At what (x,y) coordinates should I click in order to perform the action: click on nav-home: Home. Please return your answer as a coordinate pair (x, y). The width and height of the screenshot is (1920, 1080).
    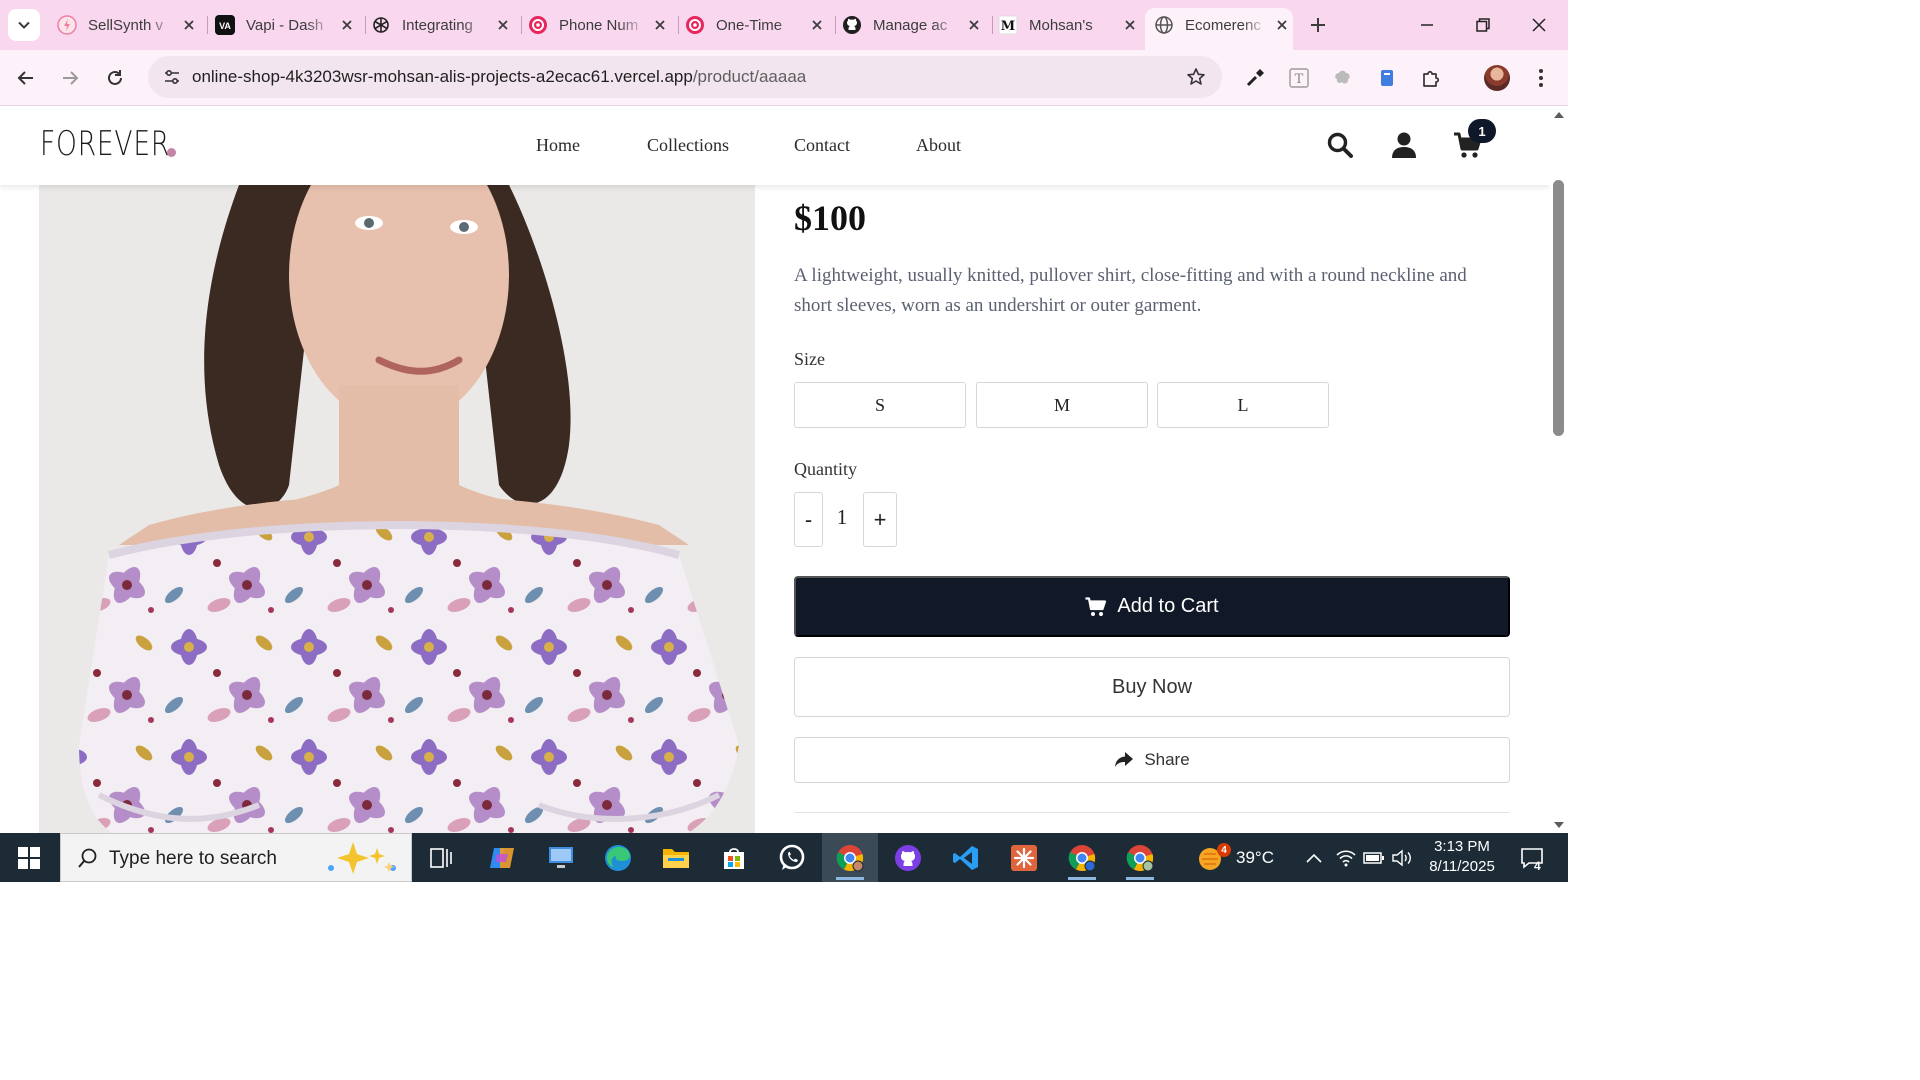
    Looking at the image, I should click on (558, 145).